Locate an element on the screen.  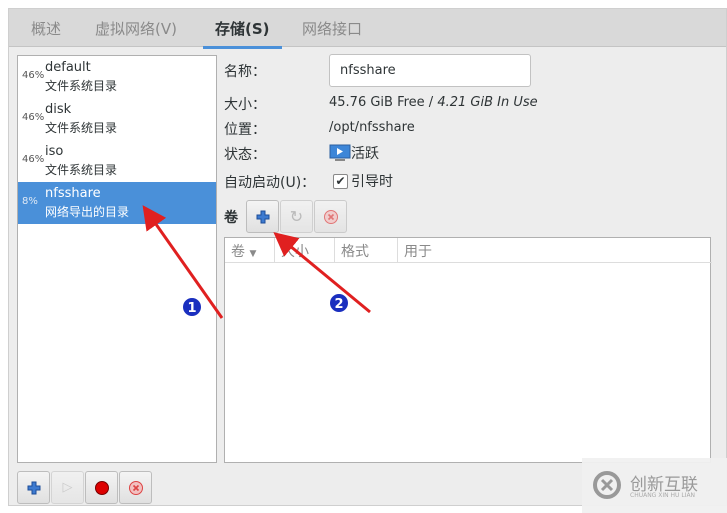
annotation-overlay: 1 2 is located at coordinates (256, 262).